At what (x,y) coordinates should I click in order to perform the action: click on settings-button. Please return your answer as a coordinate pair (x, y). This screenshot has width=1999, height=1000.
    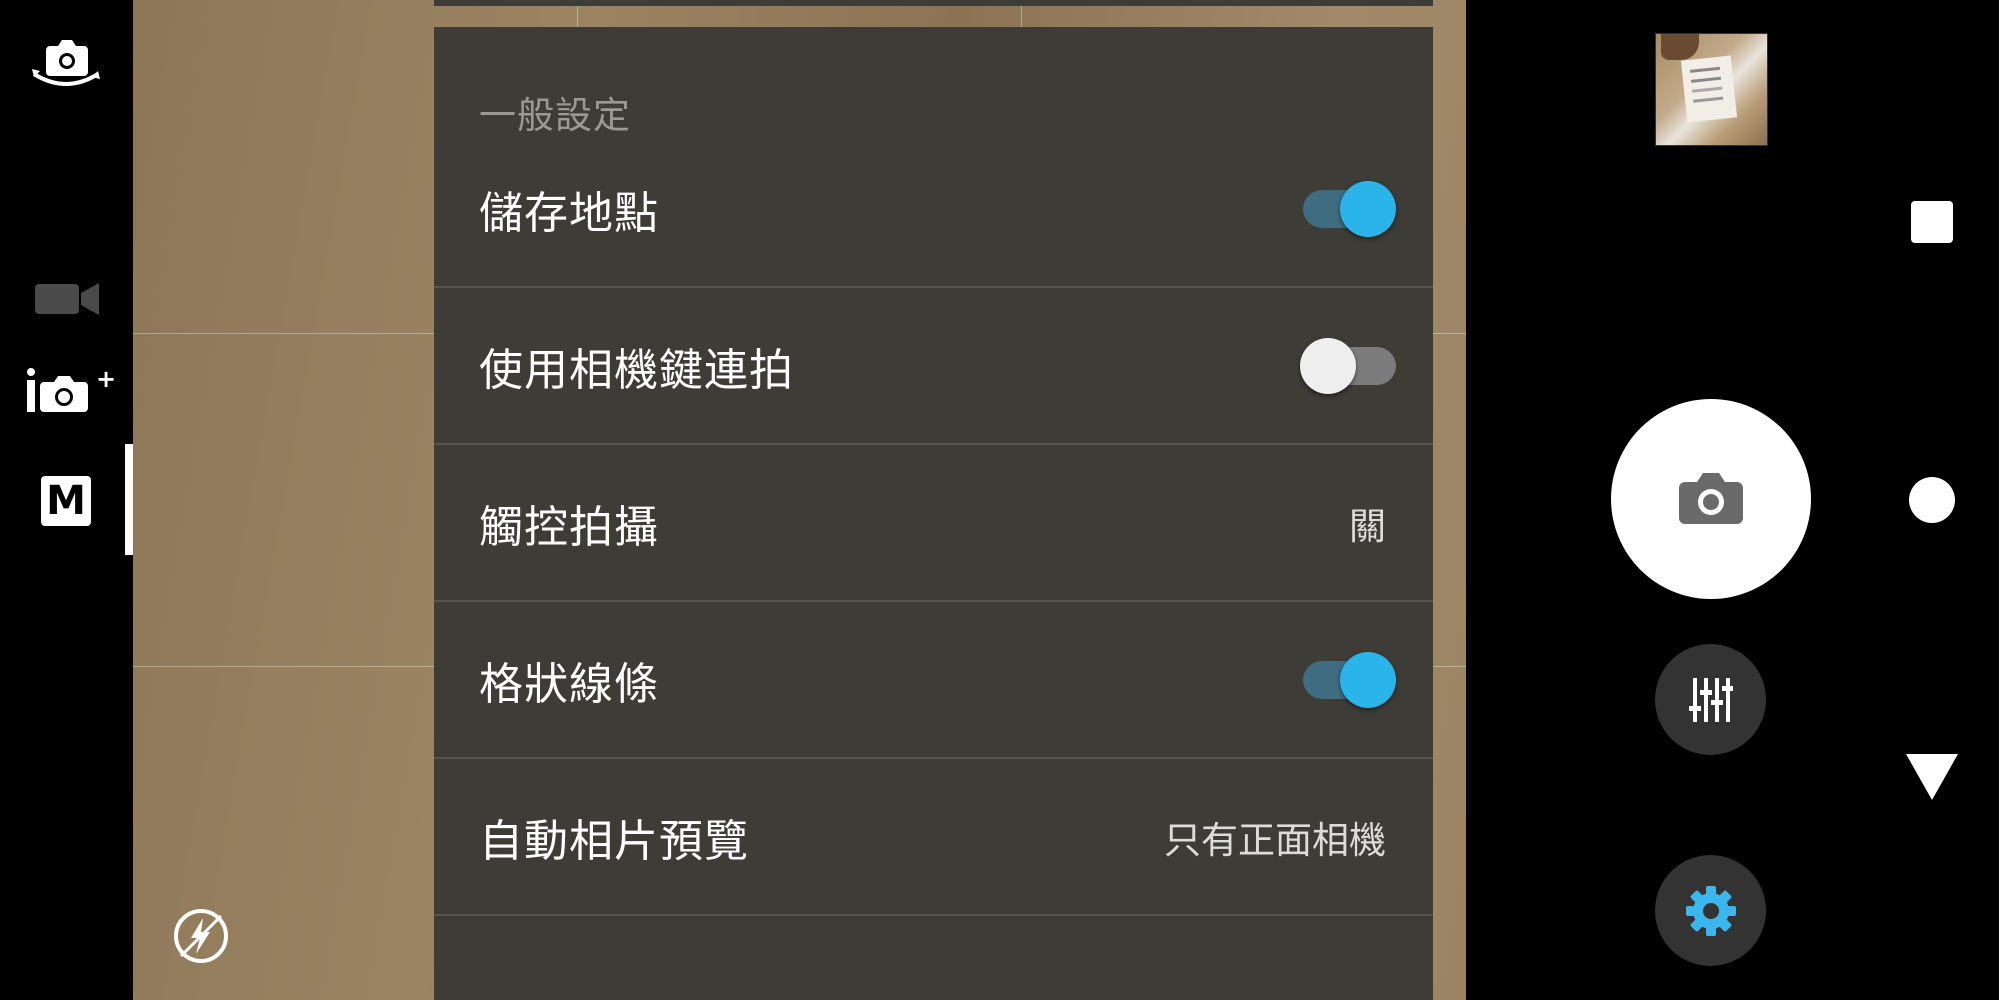
    Looking at the image, I should click on (1710, 910).